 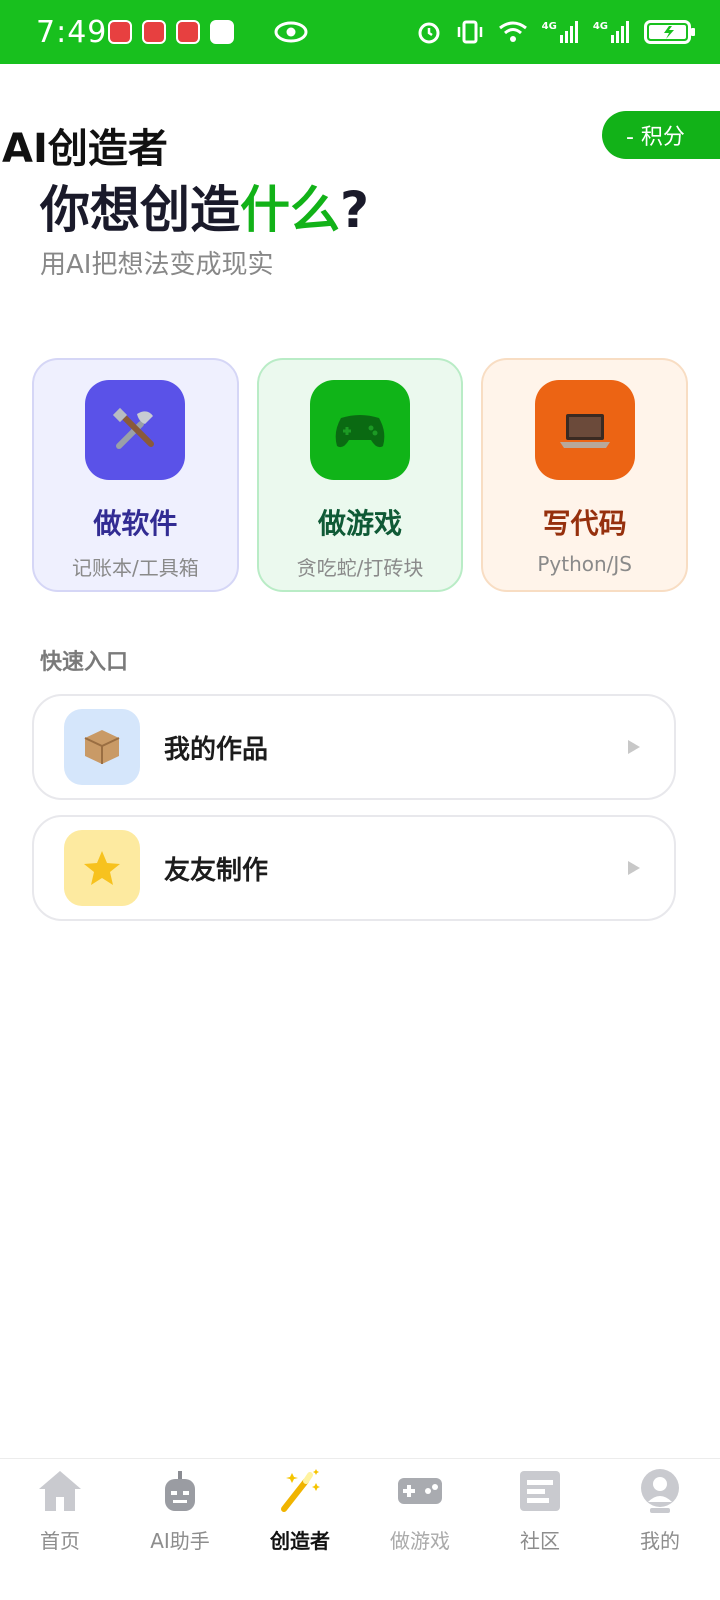 What do you see at coordinates (60, 1491) in the screenshot?
I see `home-icon` at bounding box center [60, 1491].